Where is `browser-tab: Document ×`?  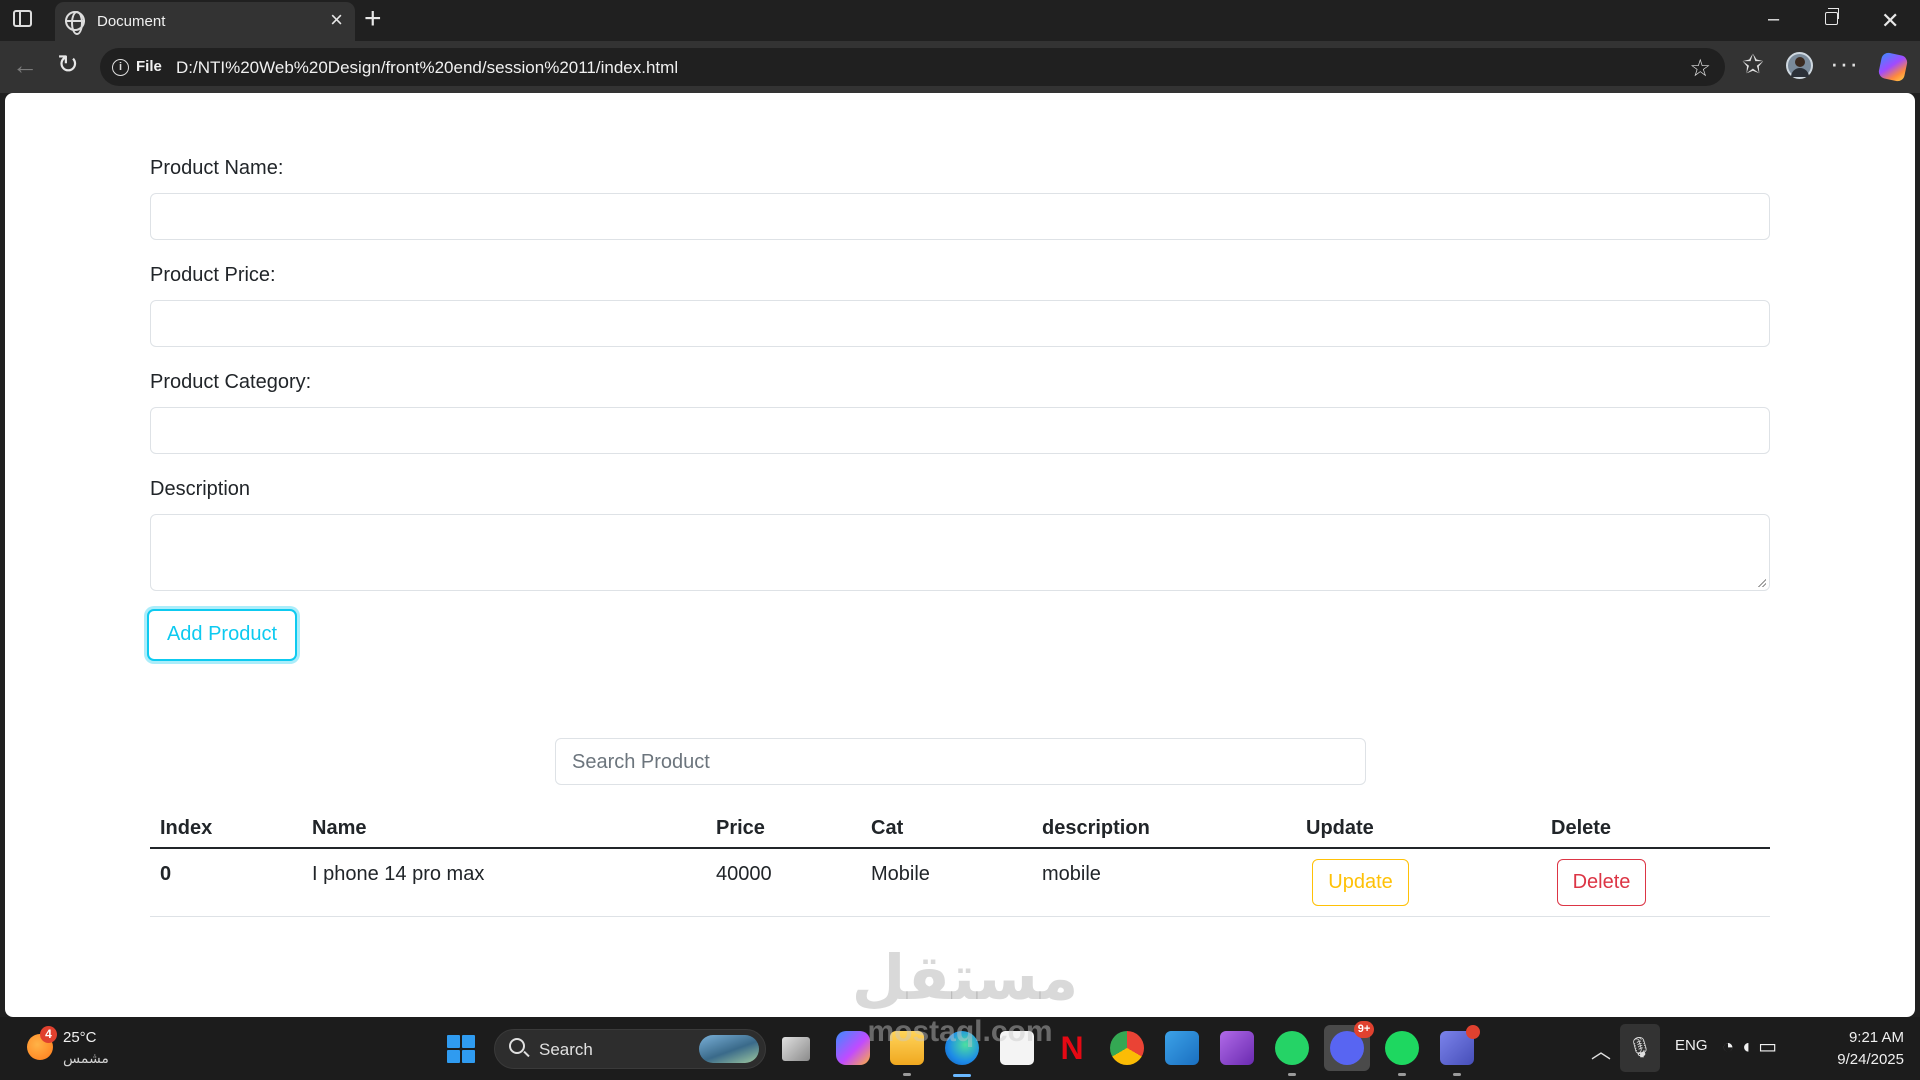 browser-tab: Document × is located at coordinates (205, 21).